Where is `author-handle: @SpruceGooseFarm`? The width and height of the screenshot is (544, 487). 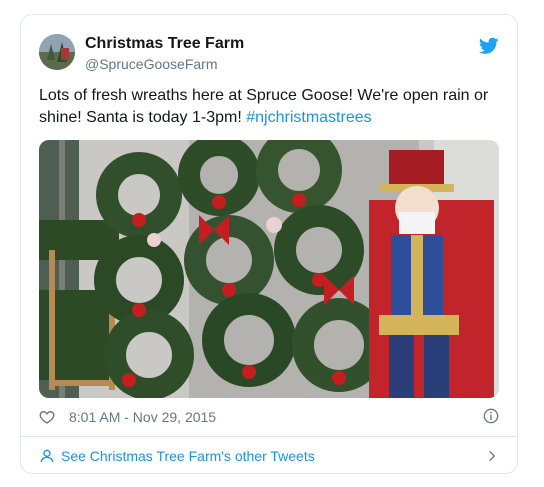 author-handle: @SpruceGooseFarm is located at coordinates (151, 64).